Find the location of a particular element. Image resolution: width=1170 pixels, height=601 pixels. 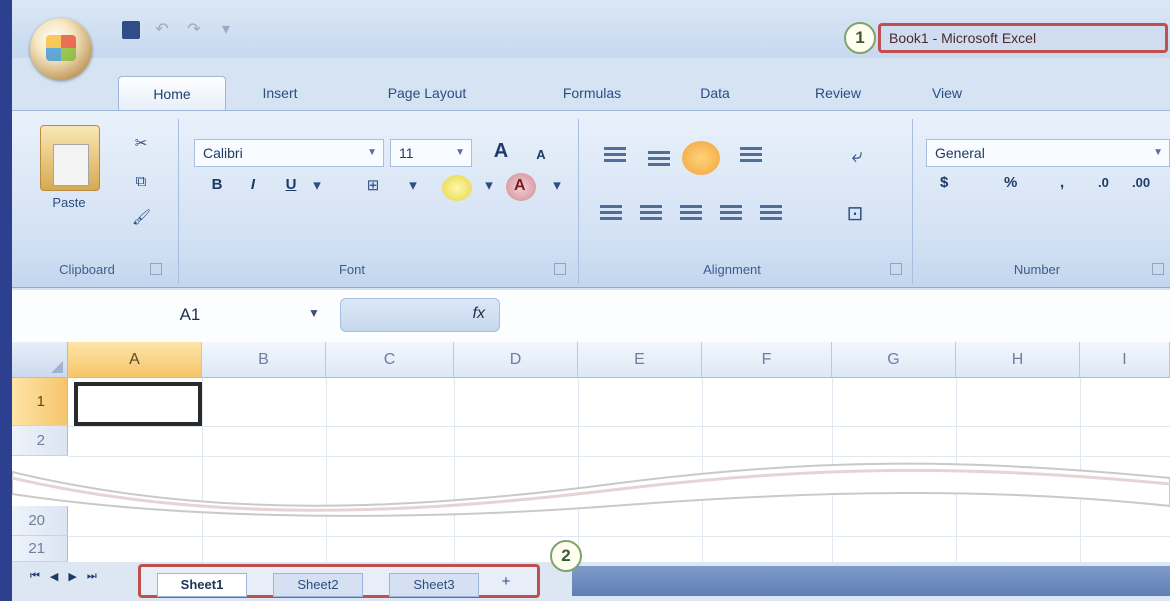

font-size-value: 11 is located at coordinates (406, 153).